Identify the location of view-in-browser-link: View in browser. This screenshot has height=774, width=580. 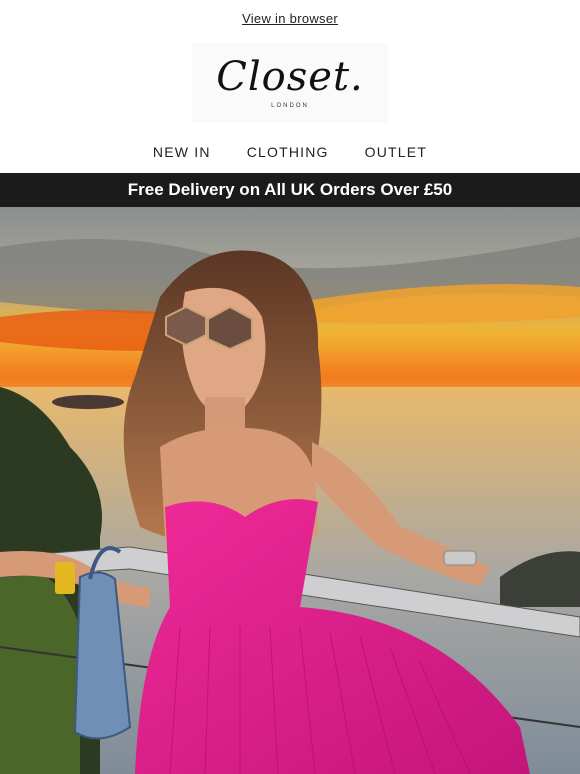
(290, 18).